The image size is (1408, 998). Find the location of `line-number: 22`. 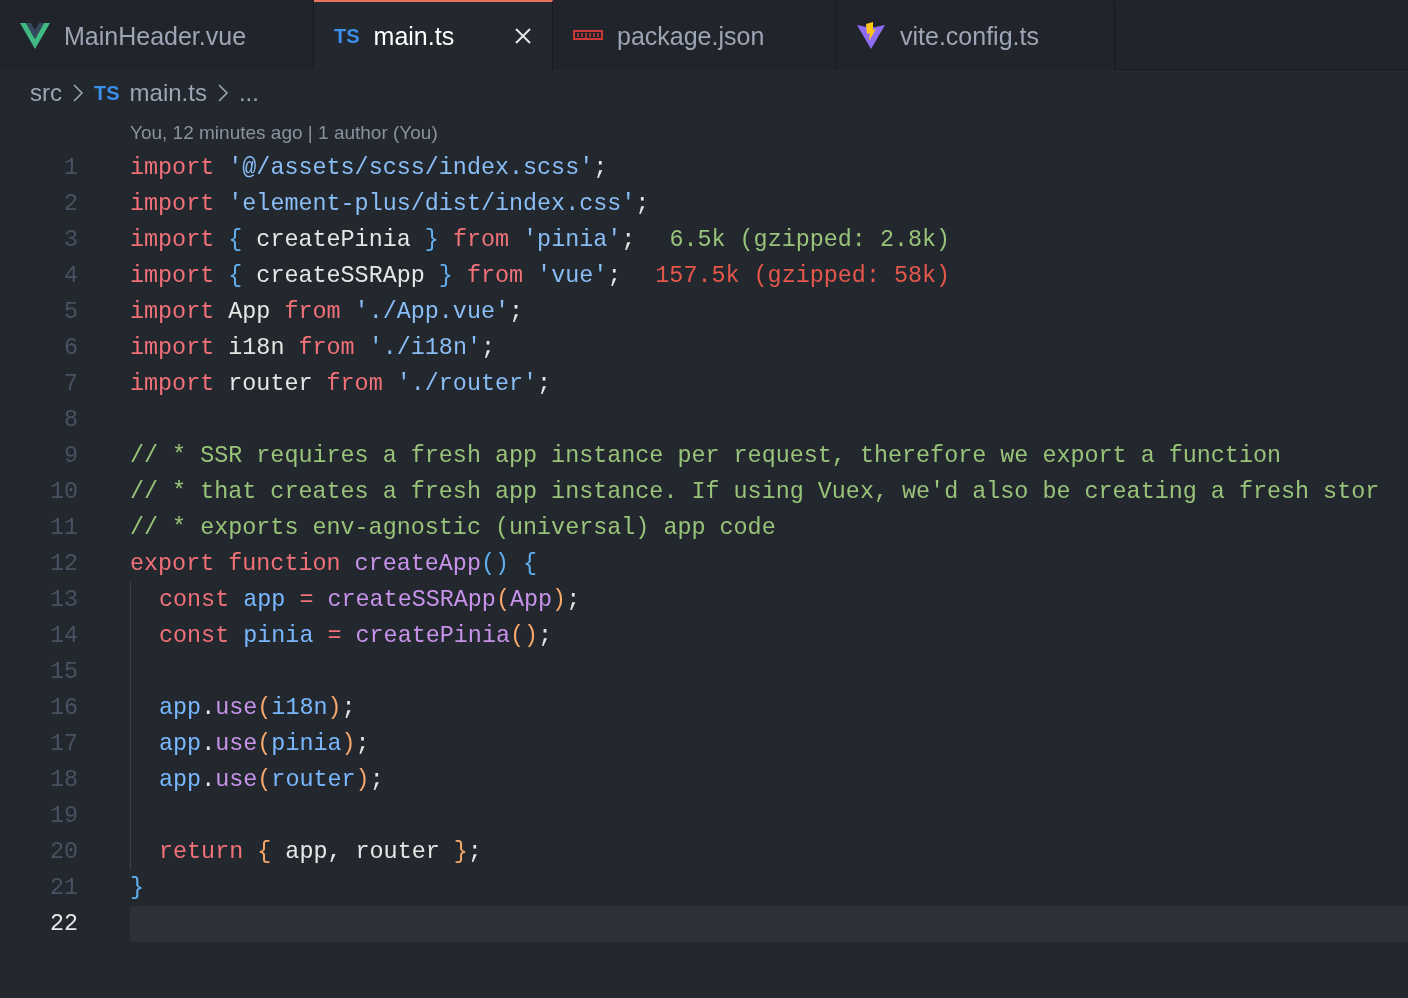

line-number: 22 is located at coordinates (63, 924).